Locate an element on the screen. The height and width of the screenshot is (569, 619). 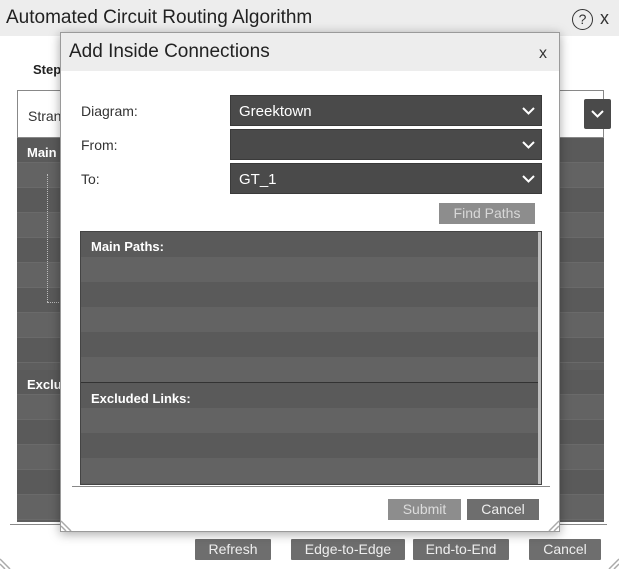
scrollbar is located at coordinates (539, 358).